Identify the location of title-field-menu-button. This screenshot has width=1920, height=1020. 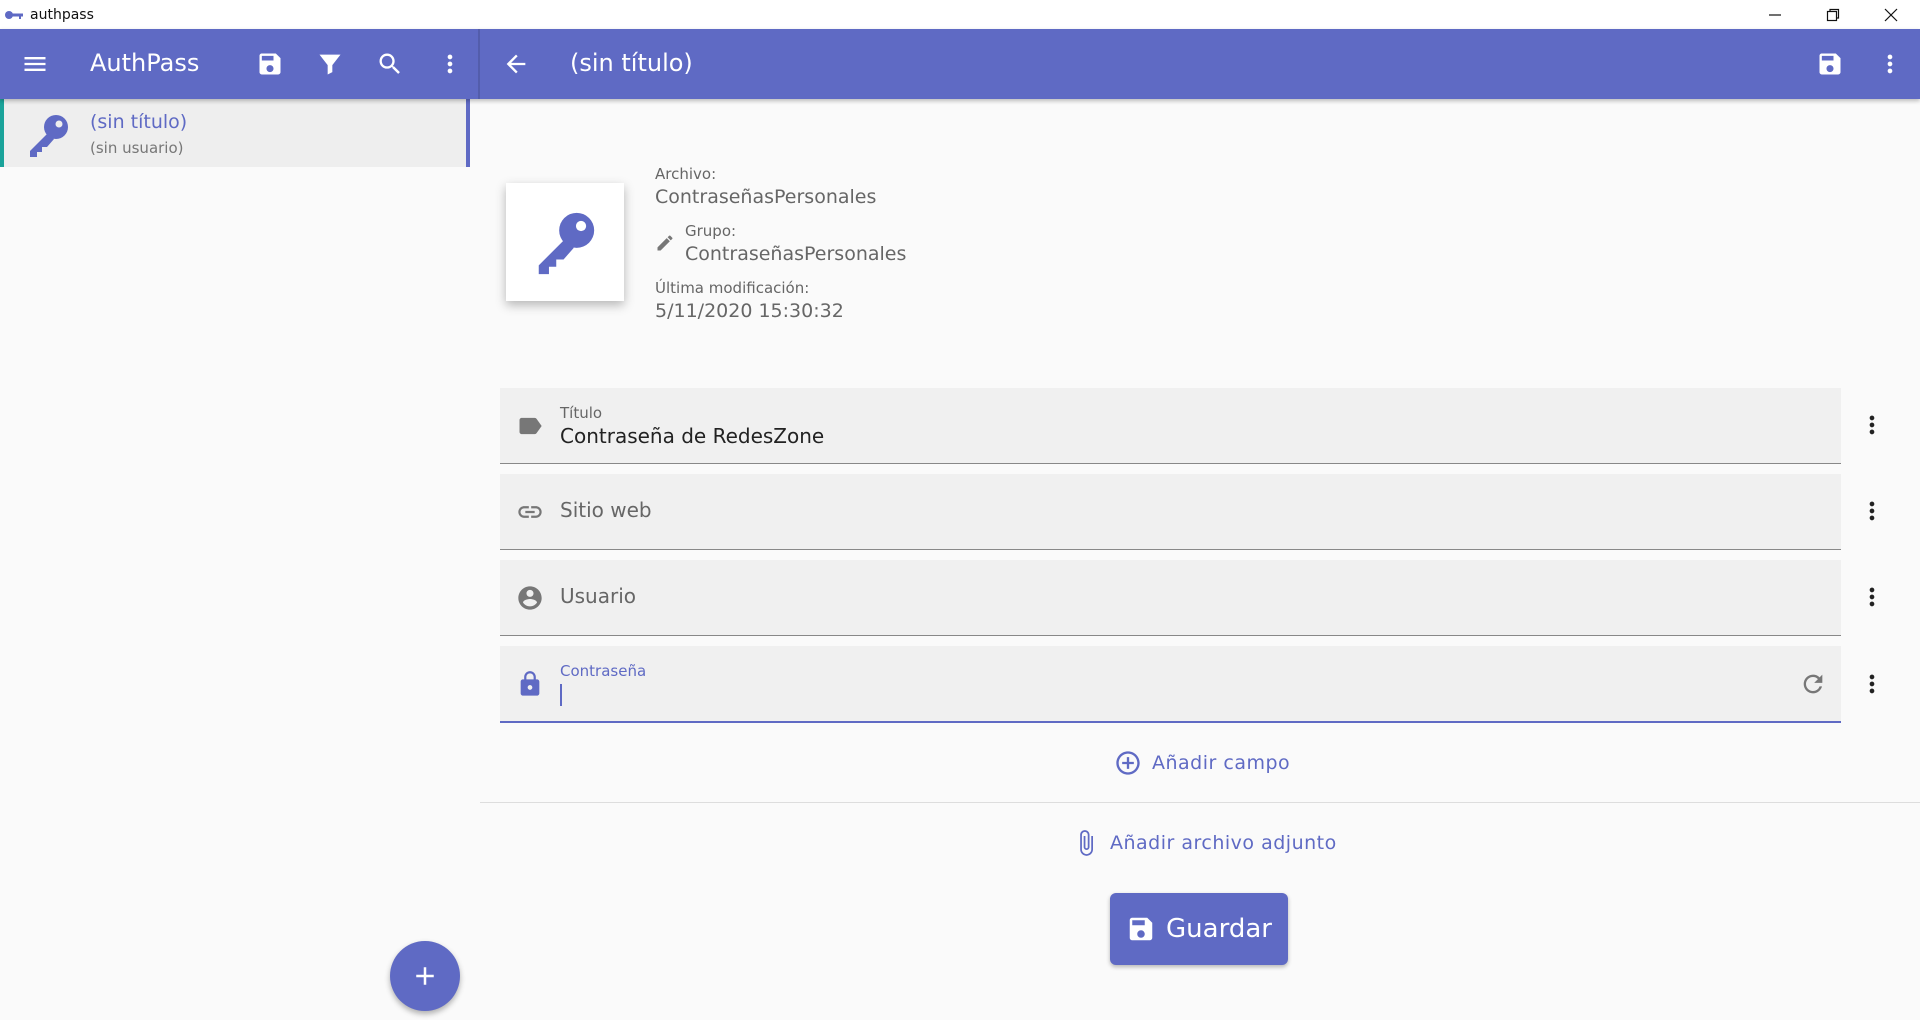
(1872, 425).